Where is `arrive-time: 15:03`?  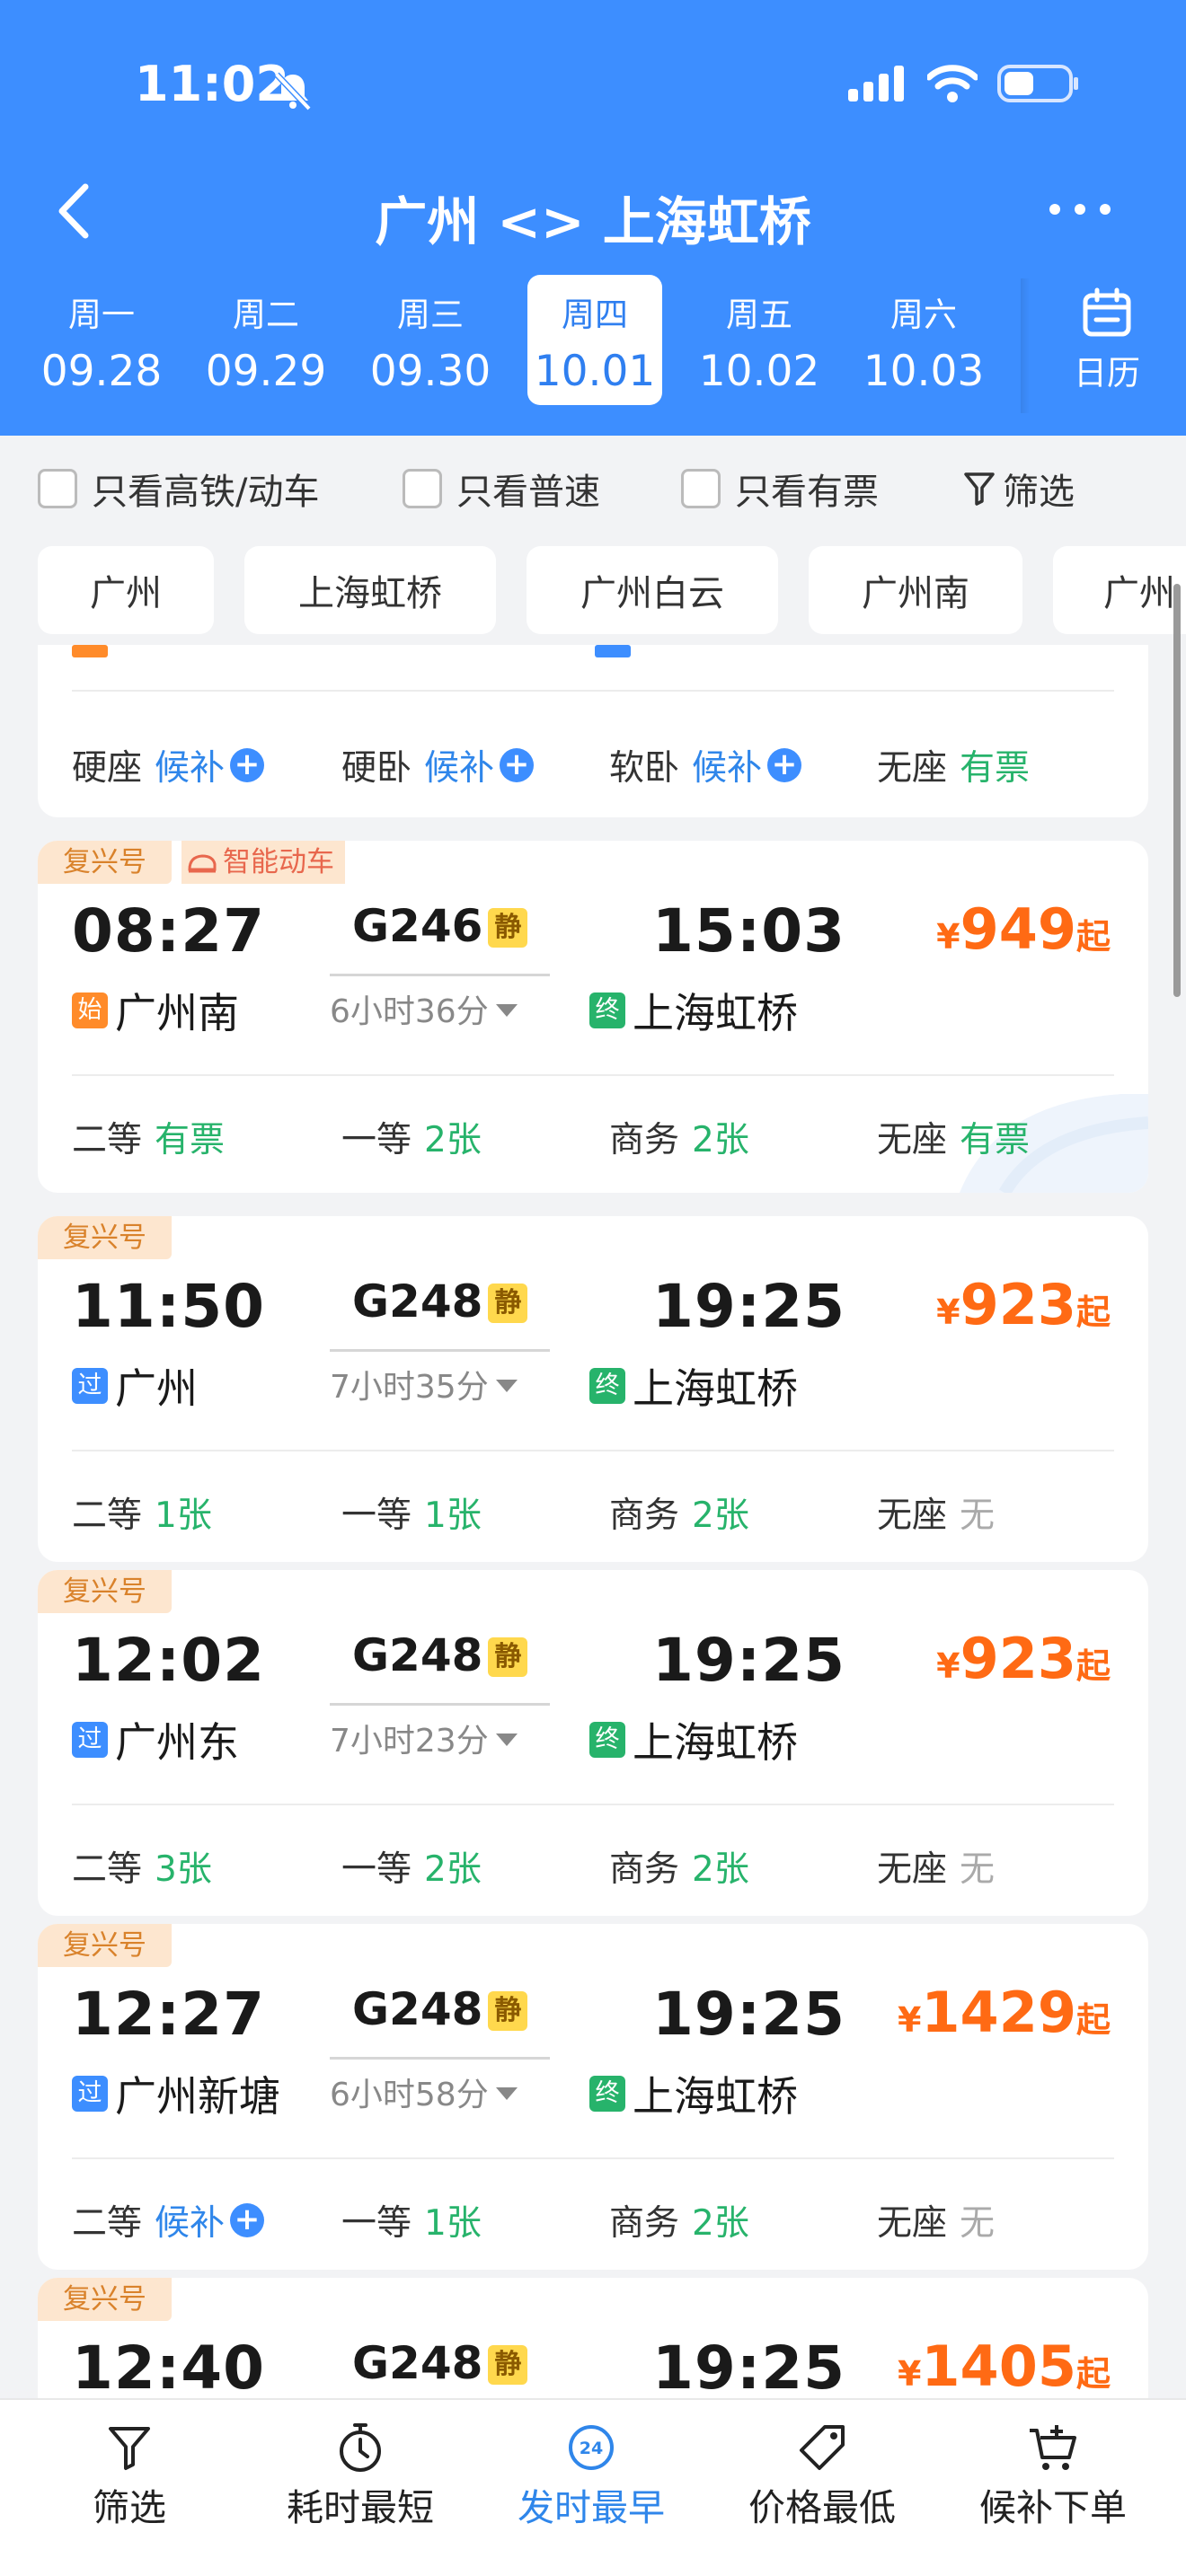 arrive-time: 15:03 is located at coordinates (749, 931).